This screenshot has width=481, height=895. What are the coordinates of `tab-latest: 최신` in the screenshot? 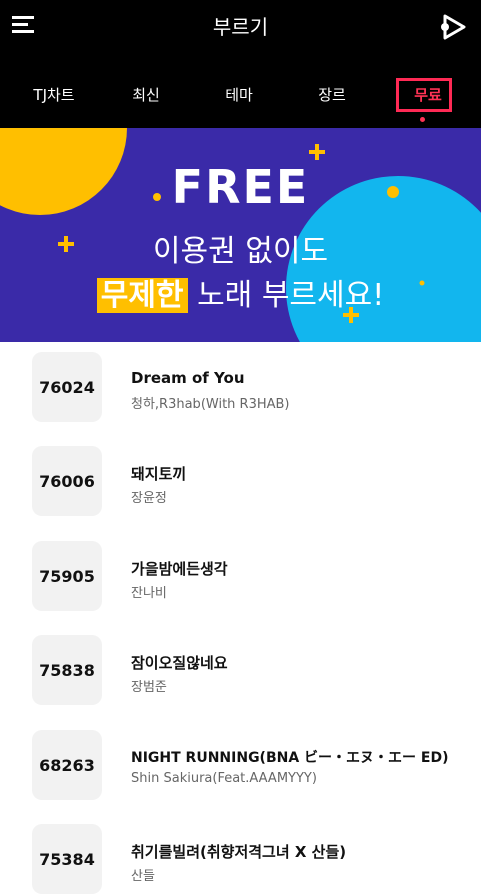 It's located at (146, 96).